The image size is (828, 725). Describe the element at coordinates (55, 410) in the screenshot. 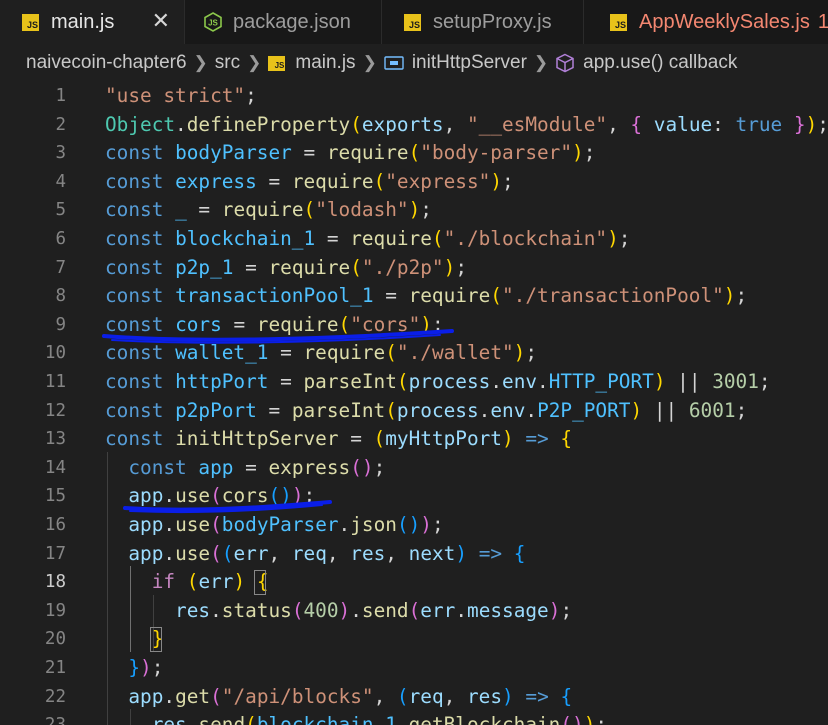

I see `line-number: 12` at that location.